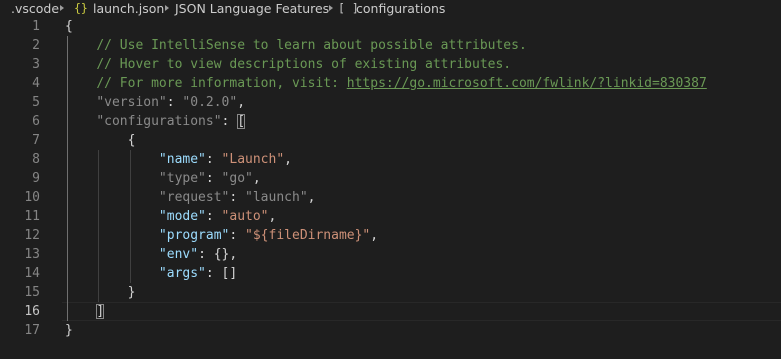  I want to click on line-number: 4, so click(36, 83).